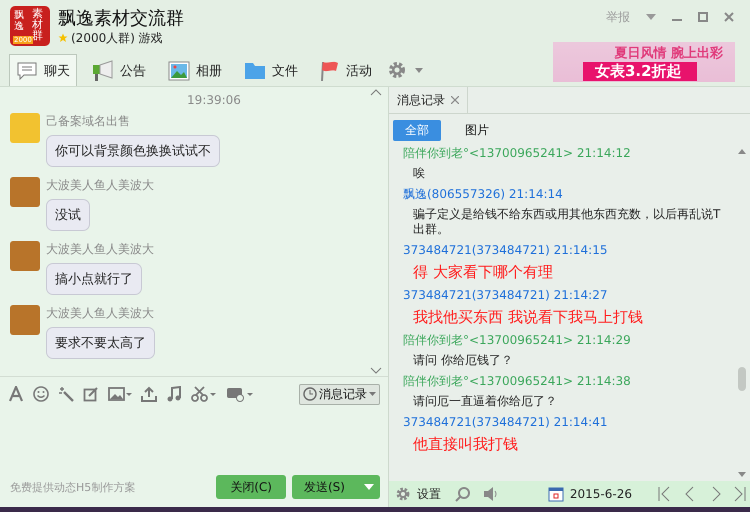  What do you see at coordinates (117, 38) in the screenshot?
I see `group-info: (2000人群) 游戏` at bounding box center [117, 38].